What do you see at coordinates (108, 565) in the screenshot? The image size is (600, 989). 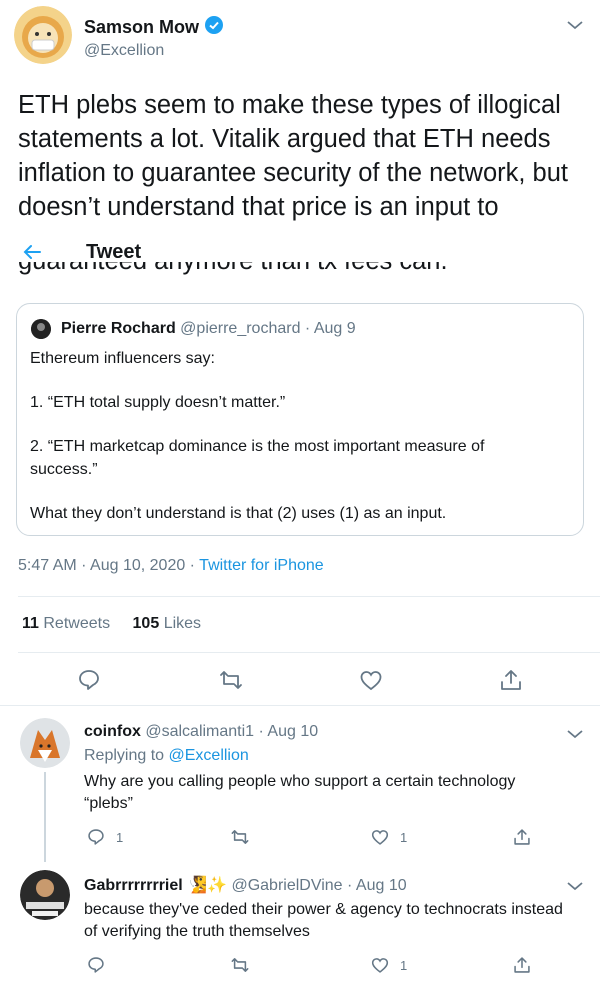 I see `timestamp-text: 5:47 AM · Aug 10, 2020 ·` at bounding box center [108, 565].